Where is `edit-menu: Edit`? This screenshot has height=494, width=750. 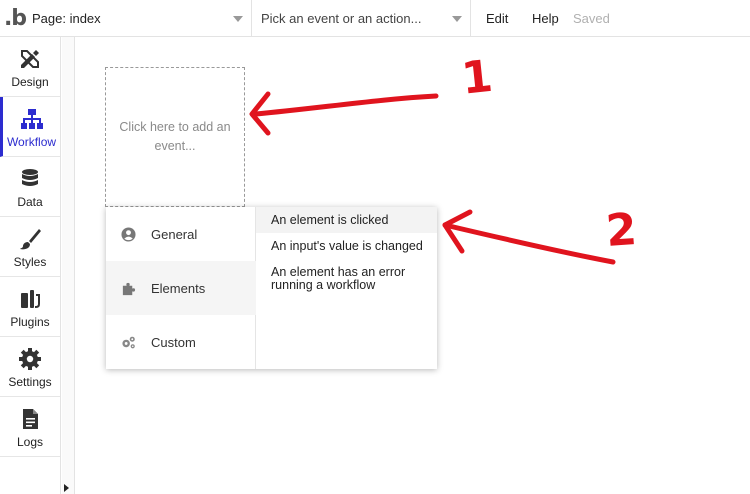 edit-menu: Edit is located at coordinates (497, 18).